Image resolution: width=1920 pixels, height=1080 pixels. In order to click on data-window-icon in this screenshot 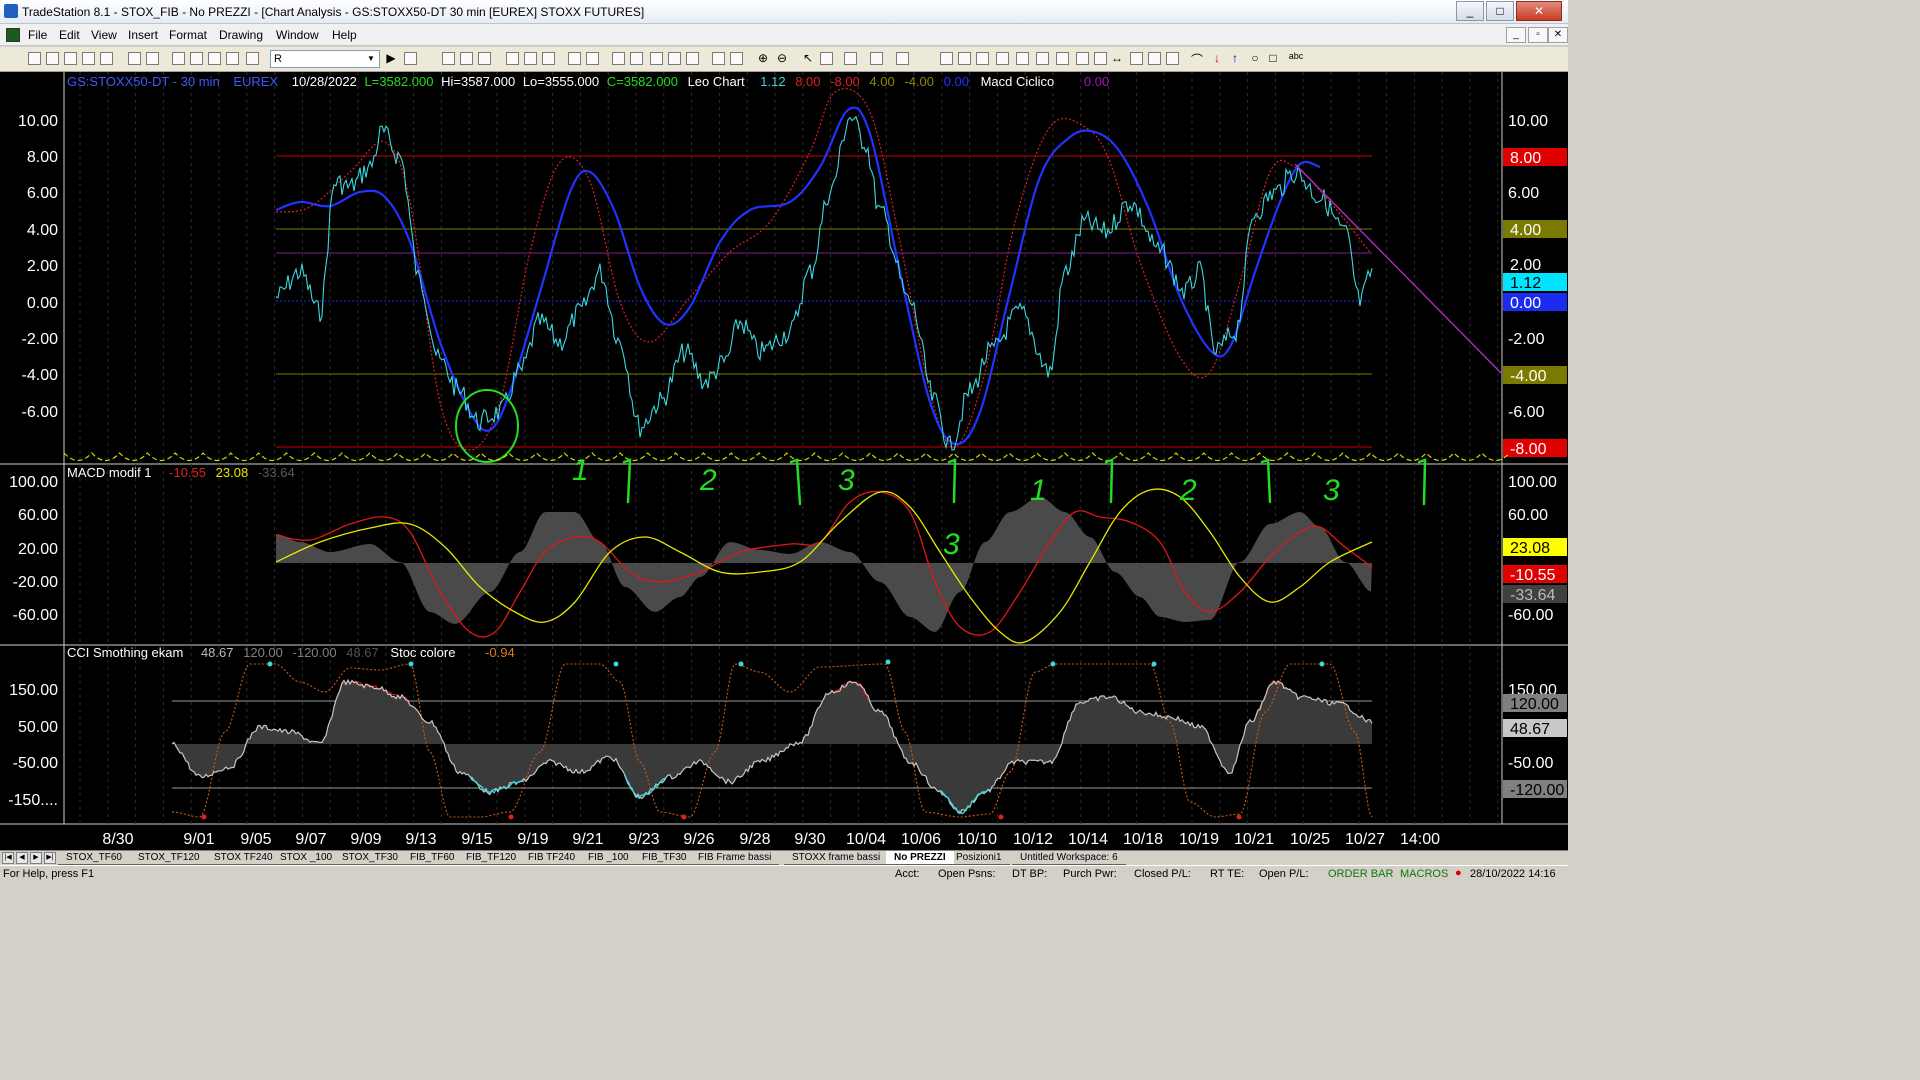, I will do `click(466, 58)`.